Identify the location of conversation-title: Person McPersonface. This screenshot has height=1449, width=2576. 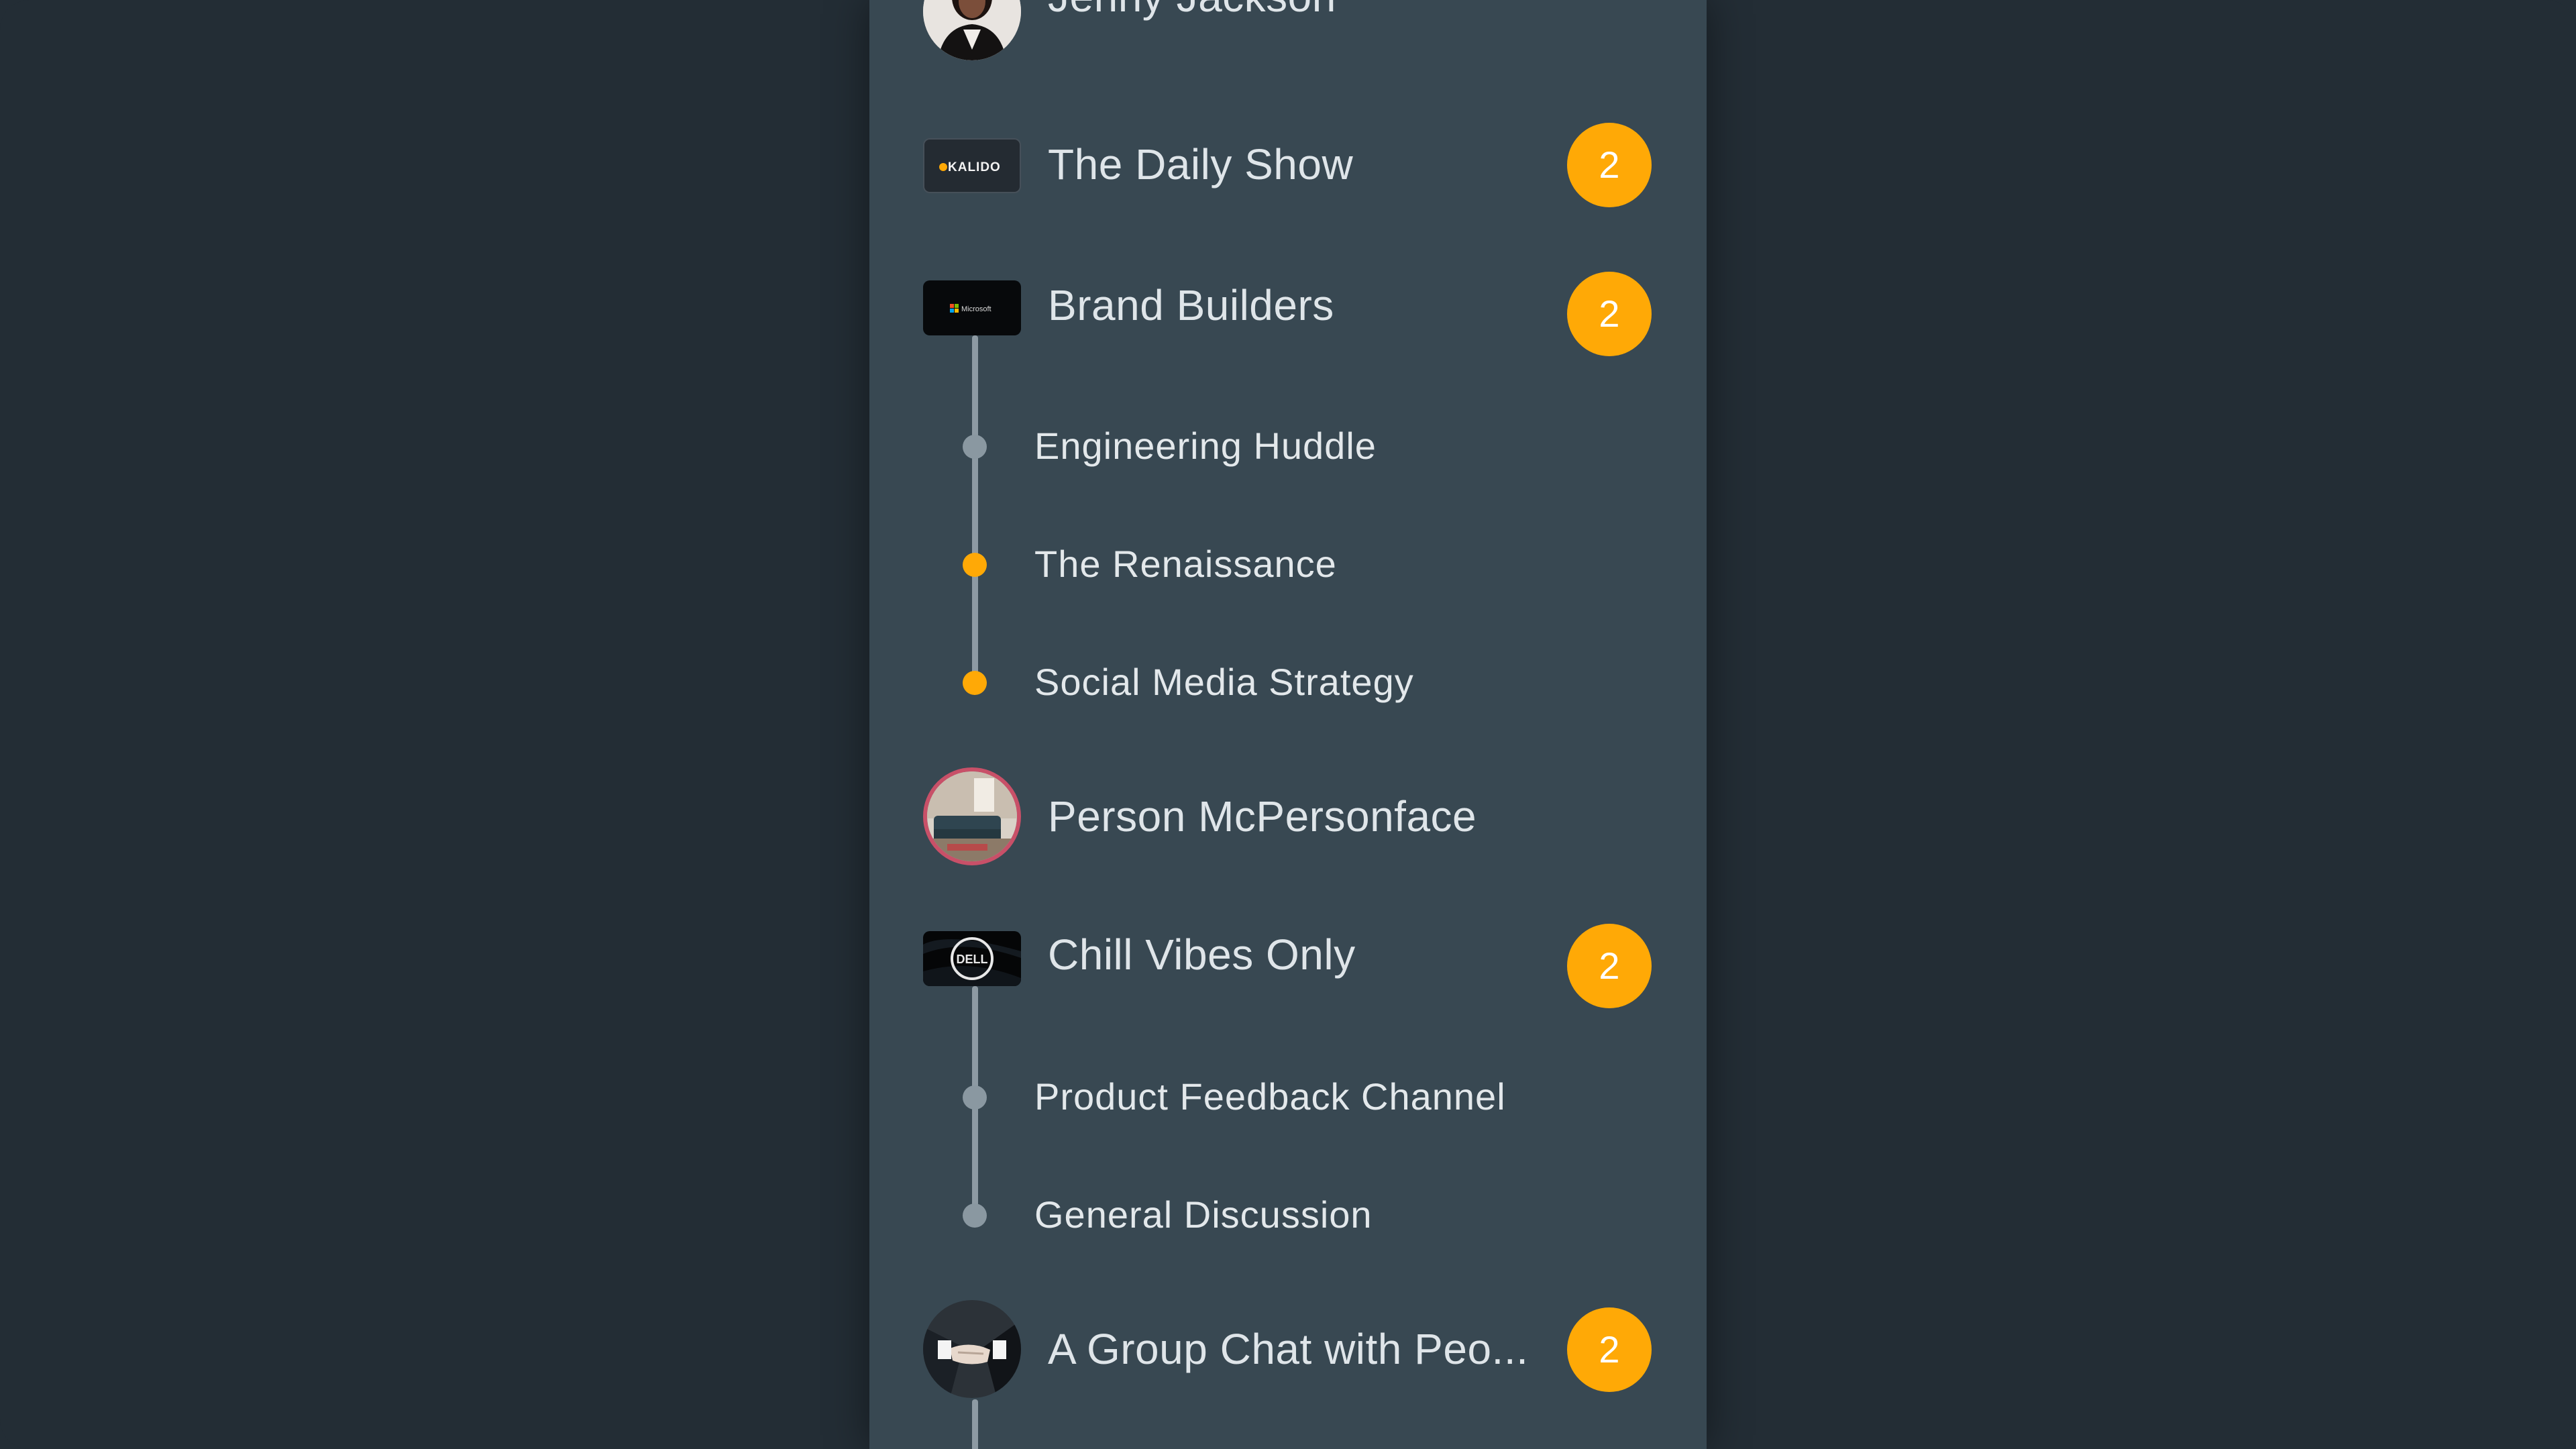
(1262, 816).